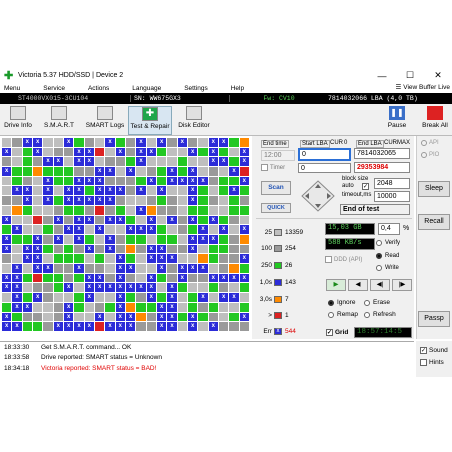 The height and width of the screenshot is (452, 452). I want to click on api-radio: API, so click(430, 143).